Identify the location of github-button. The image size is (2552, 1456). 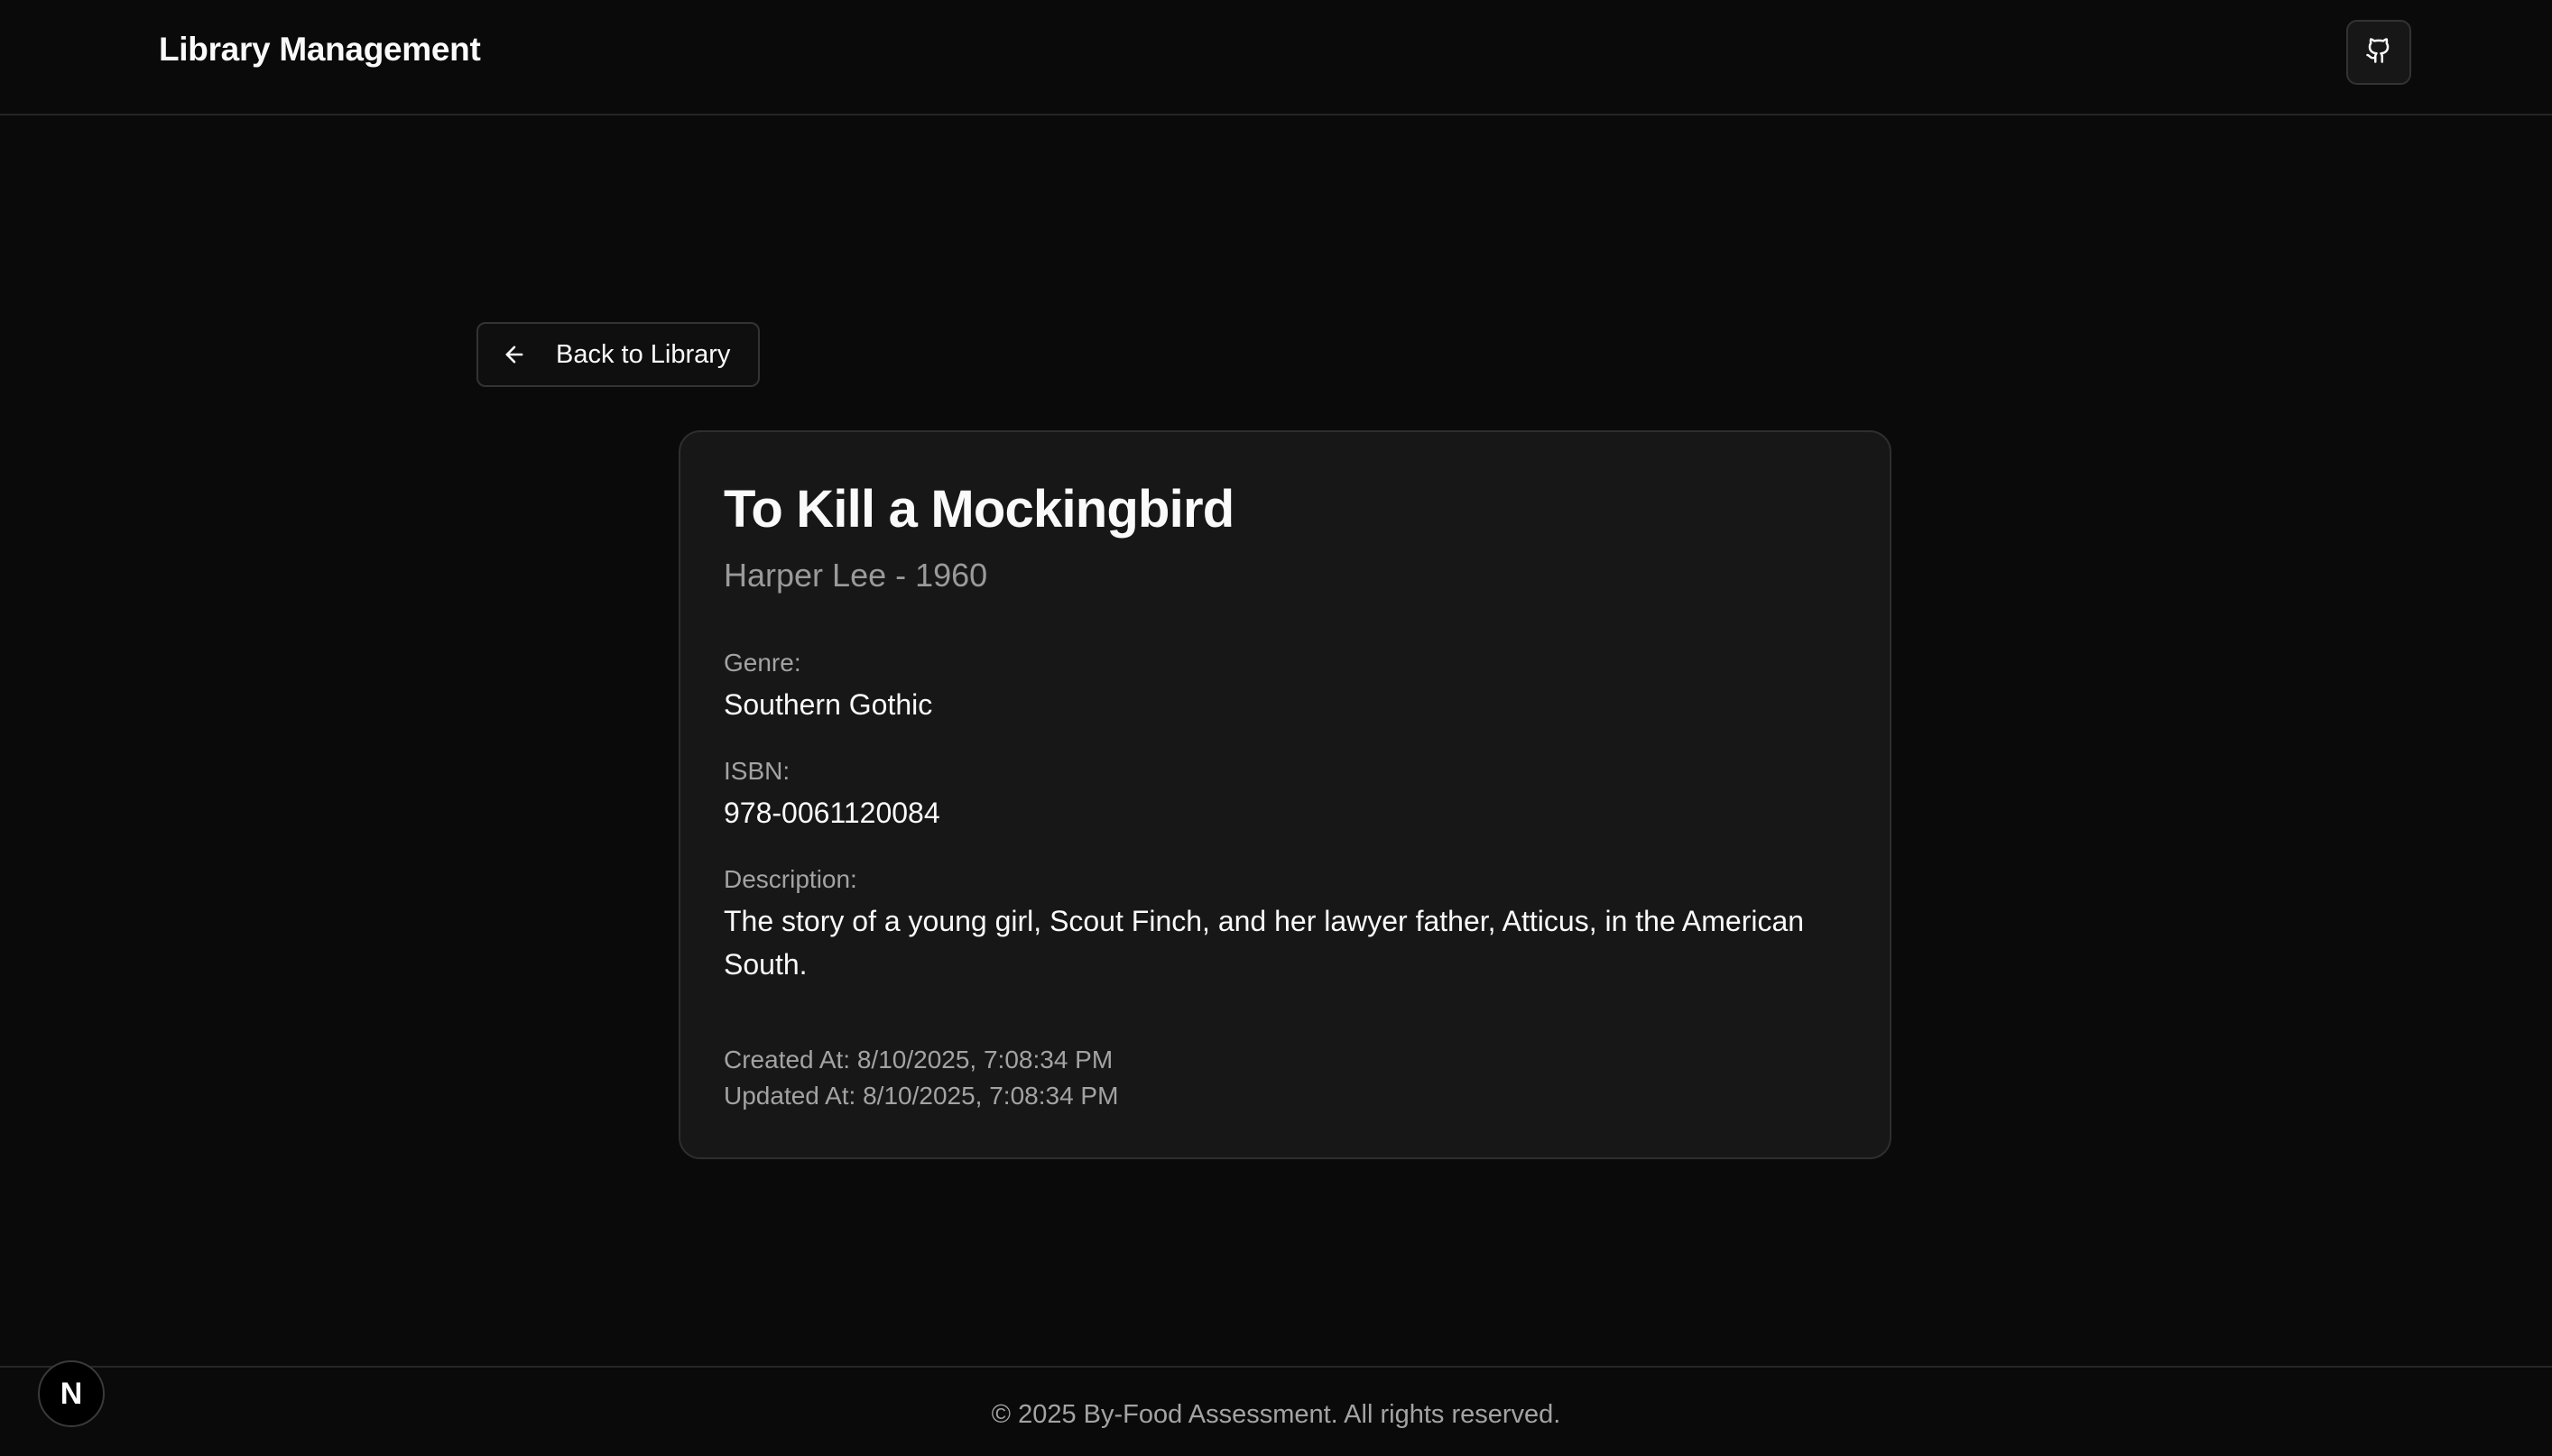
(2378, 52).